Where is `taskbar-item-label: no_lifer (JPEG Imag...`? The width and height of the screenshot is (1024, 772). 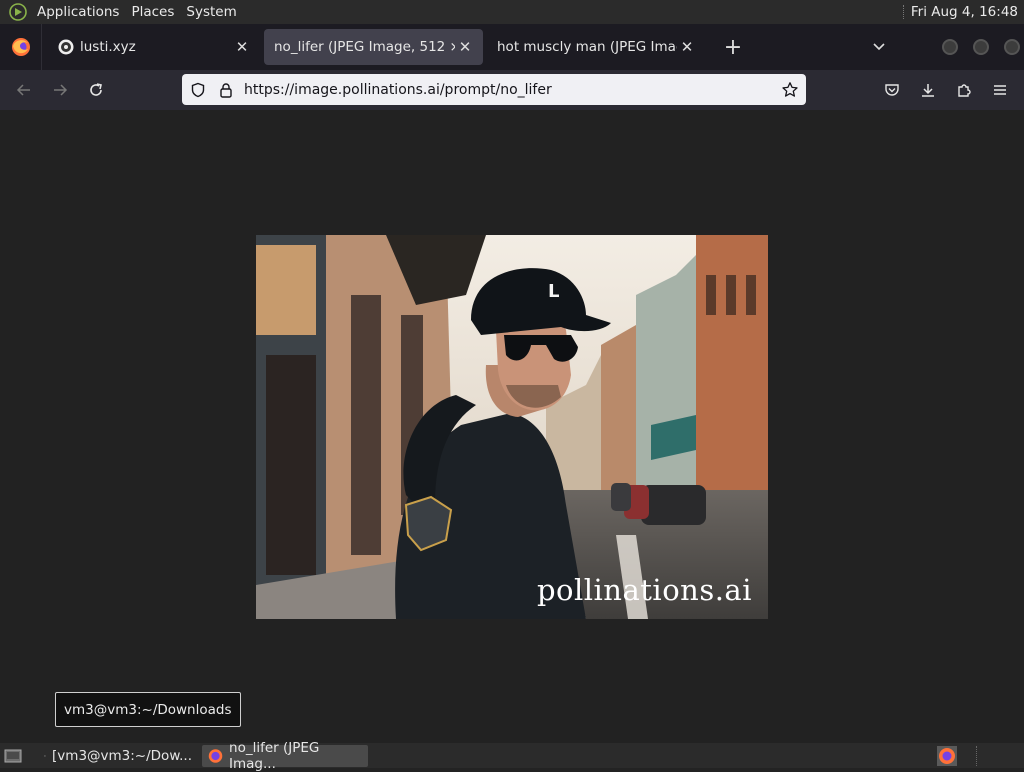
taskbar-item-label: no_lifer (JPEG Imag... is located at coordinates (274, 755).